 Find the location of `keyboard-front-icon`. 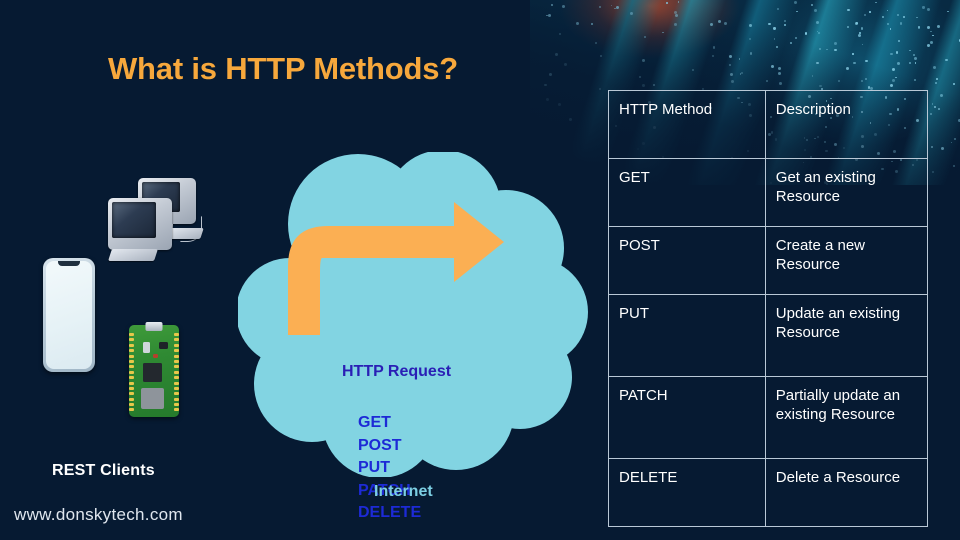

keyboard-front-icon is located at coordinates (133, 255).